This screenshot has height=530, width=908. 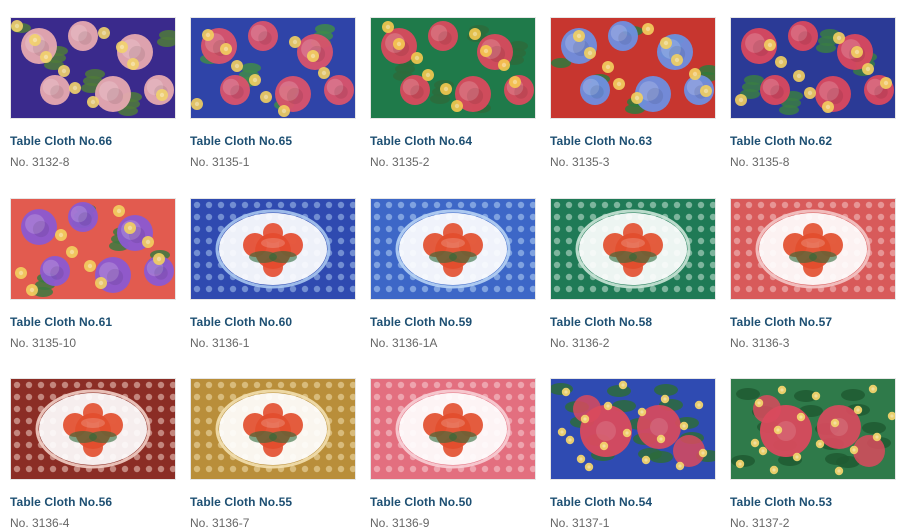 What do you see at coordinates (633, 322) in the screenshot?
I see `product-title: Table Cloth No.58` at bounding box center [633, 322].